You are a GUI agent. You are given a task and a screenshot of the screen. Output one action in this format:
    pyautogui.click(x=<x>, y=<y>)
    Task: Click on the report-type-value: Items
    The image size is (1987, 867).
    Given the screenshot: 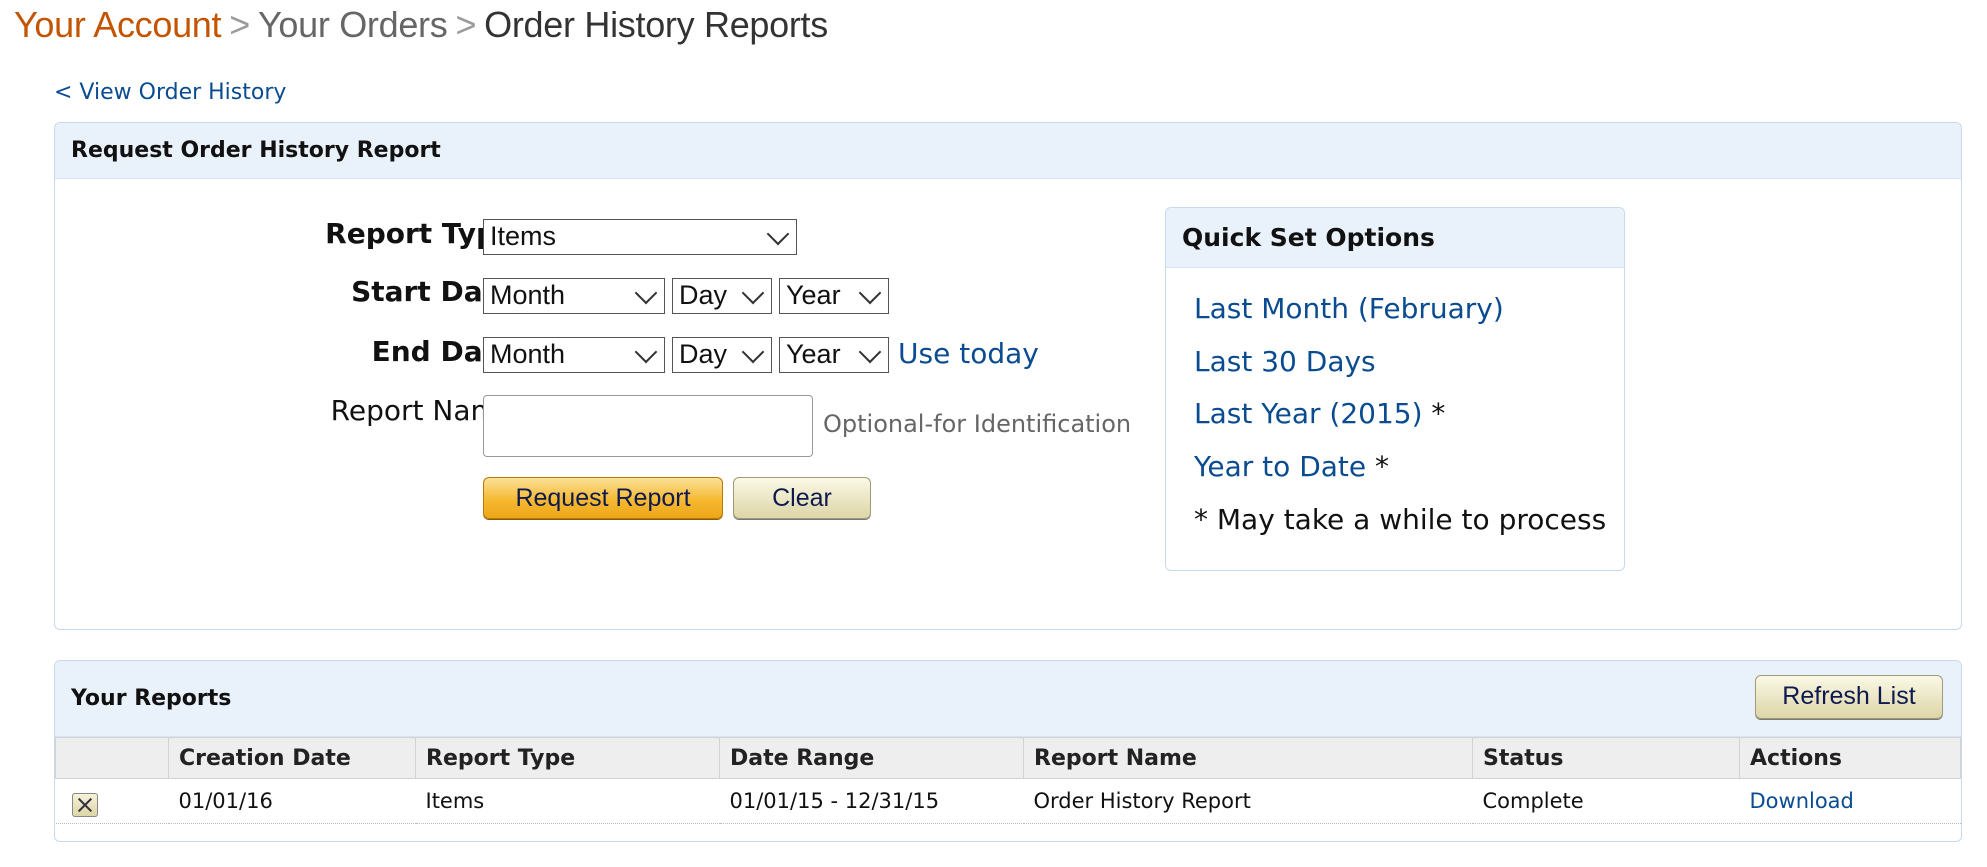 What is the action you would take?
    pyautogui.click(x=523, y=236)
    